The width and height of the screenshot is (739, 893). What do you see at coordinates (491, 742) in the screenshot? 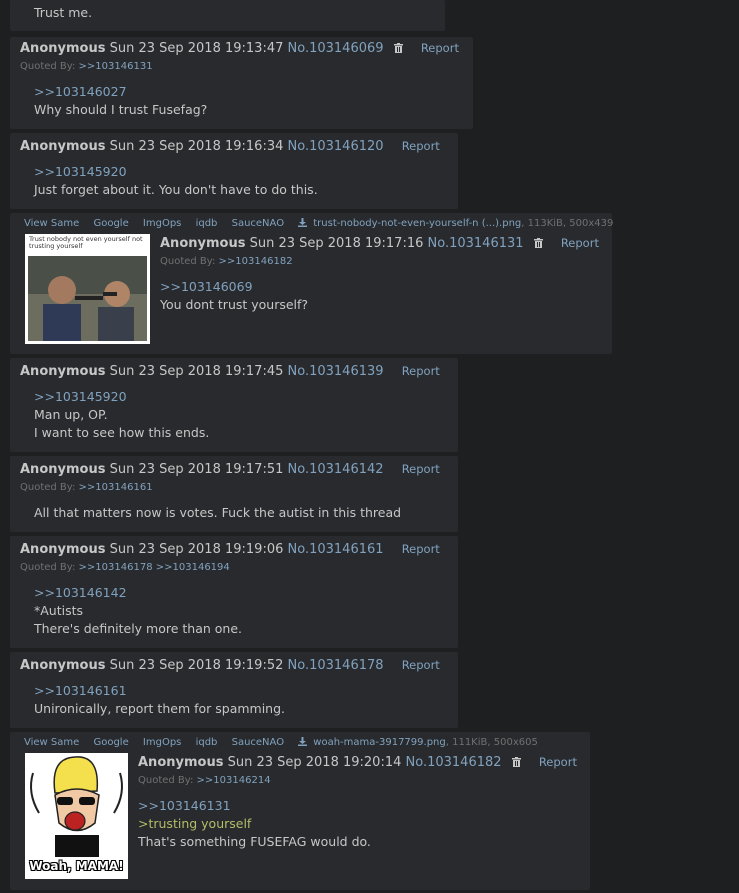
I see `file-meta: , 111KiB, 500x605` at bounding box center [491, 742].